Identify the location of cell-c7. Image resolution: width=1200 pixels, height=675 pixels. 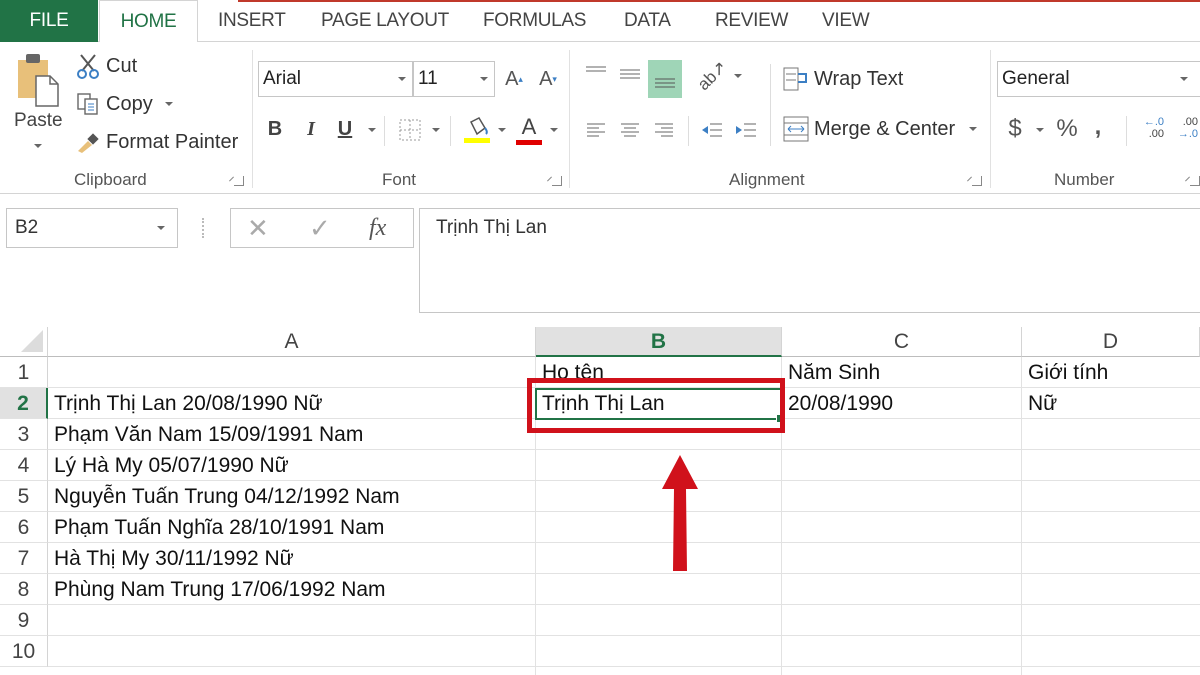
(902, 558).